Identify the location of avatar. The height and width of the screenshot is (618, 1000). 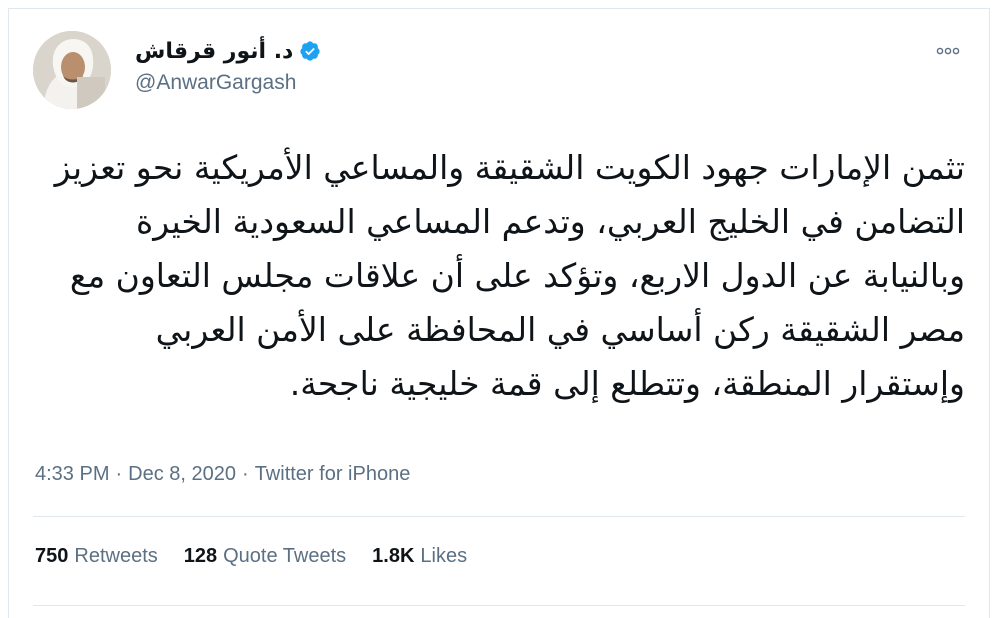
(72, 70).